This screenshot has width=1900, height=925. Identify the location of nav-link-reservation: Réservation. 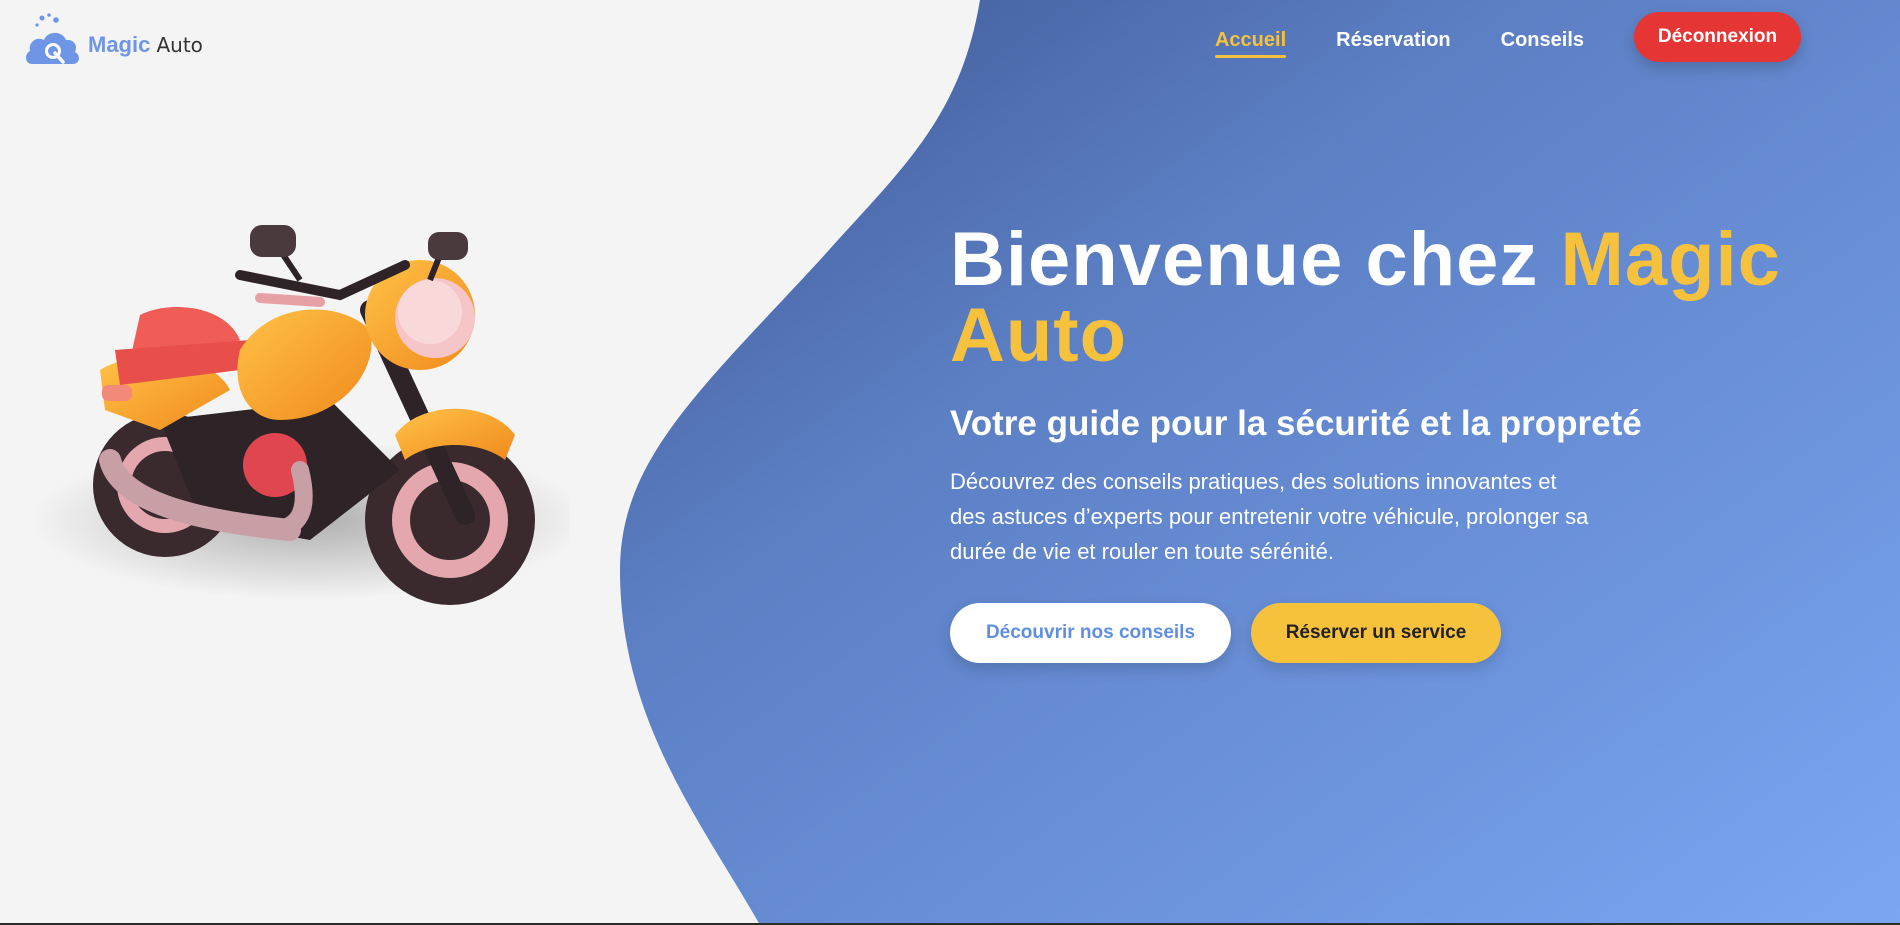
(1393, 37).